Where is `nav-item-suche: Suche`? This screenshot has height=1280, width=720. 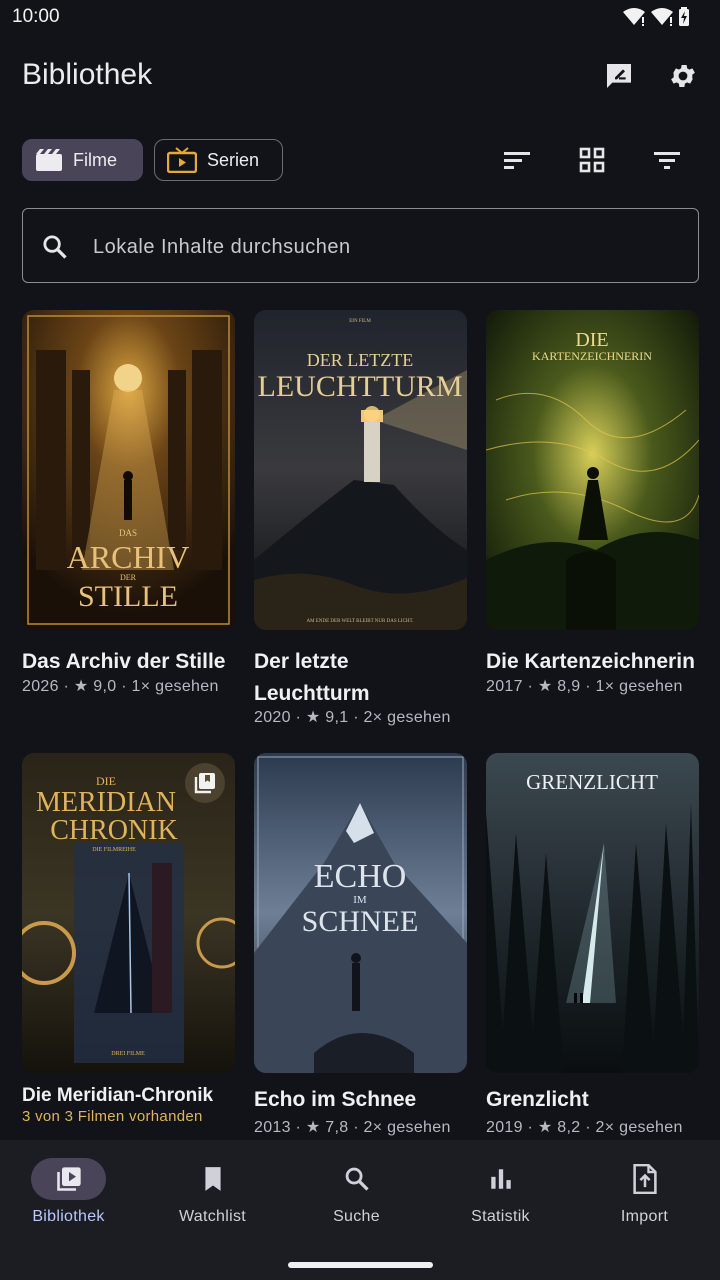
nav-item-suche: Suche is located at coordinates (360, 1190).